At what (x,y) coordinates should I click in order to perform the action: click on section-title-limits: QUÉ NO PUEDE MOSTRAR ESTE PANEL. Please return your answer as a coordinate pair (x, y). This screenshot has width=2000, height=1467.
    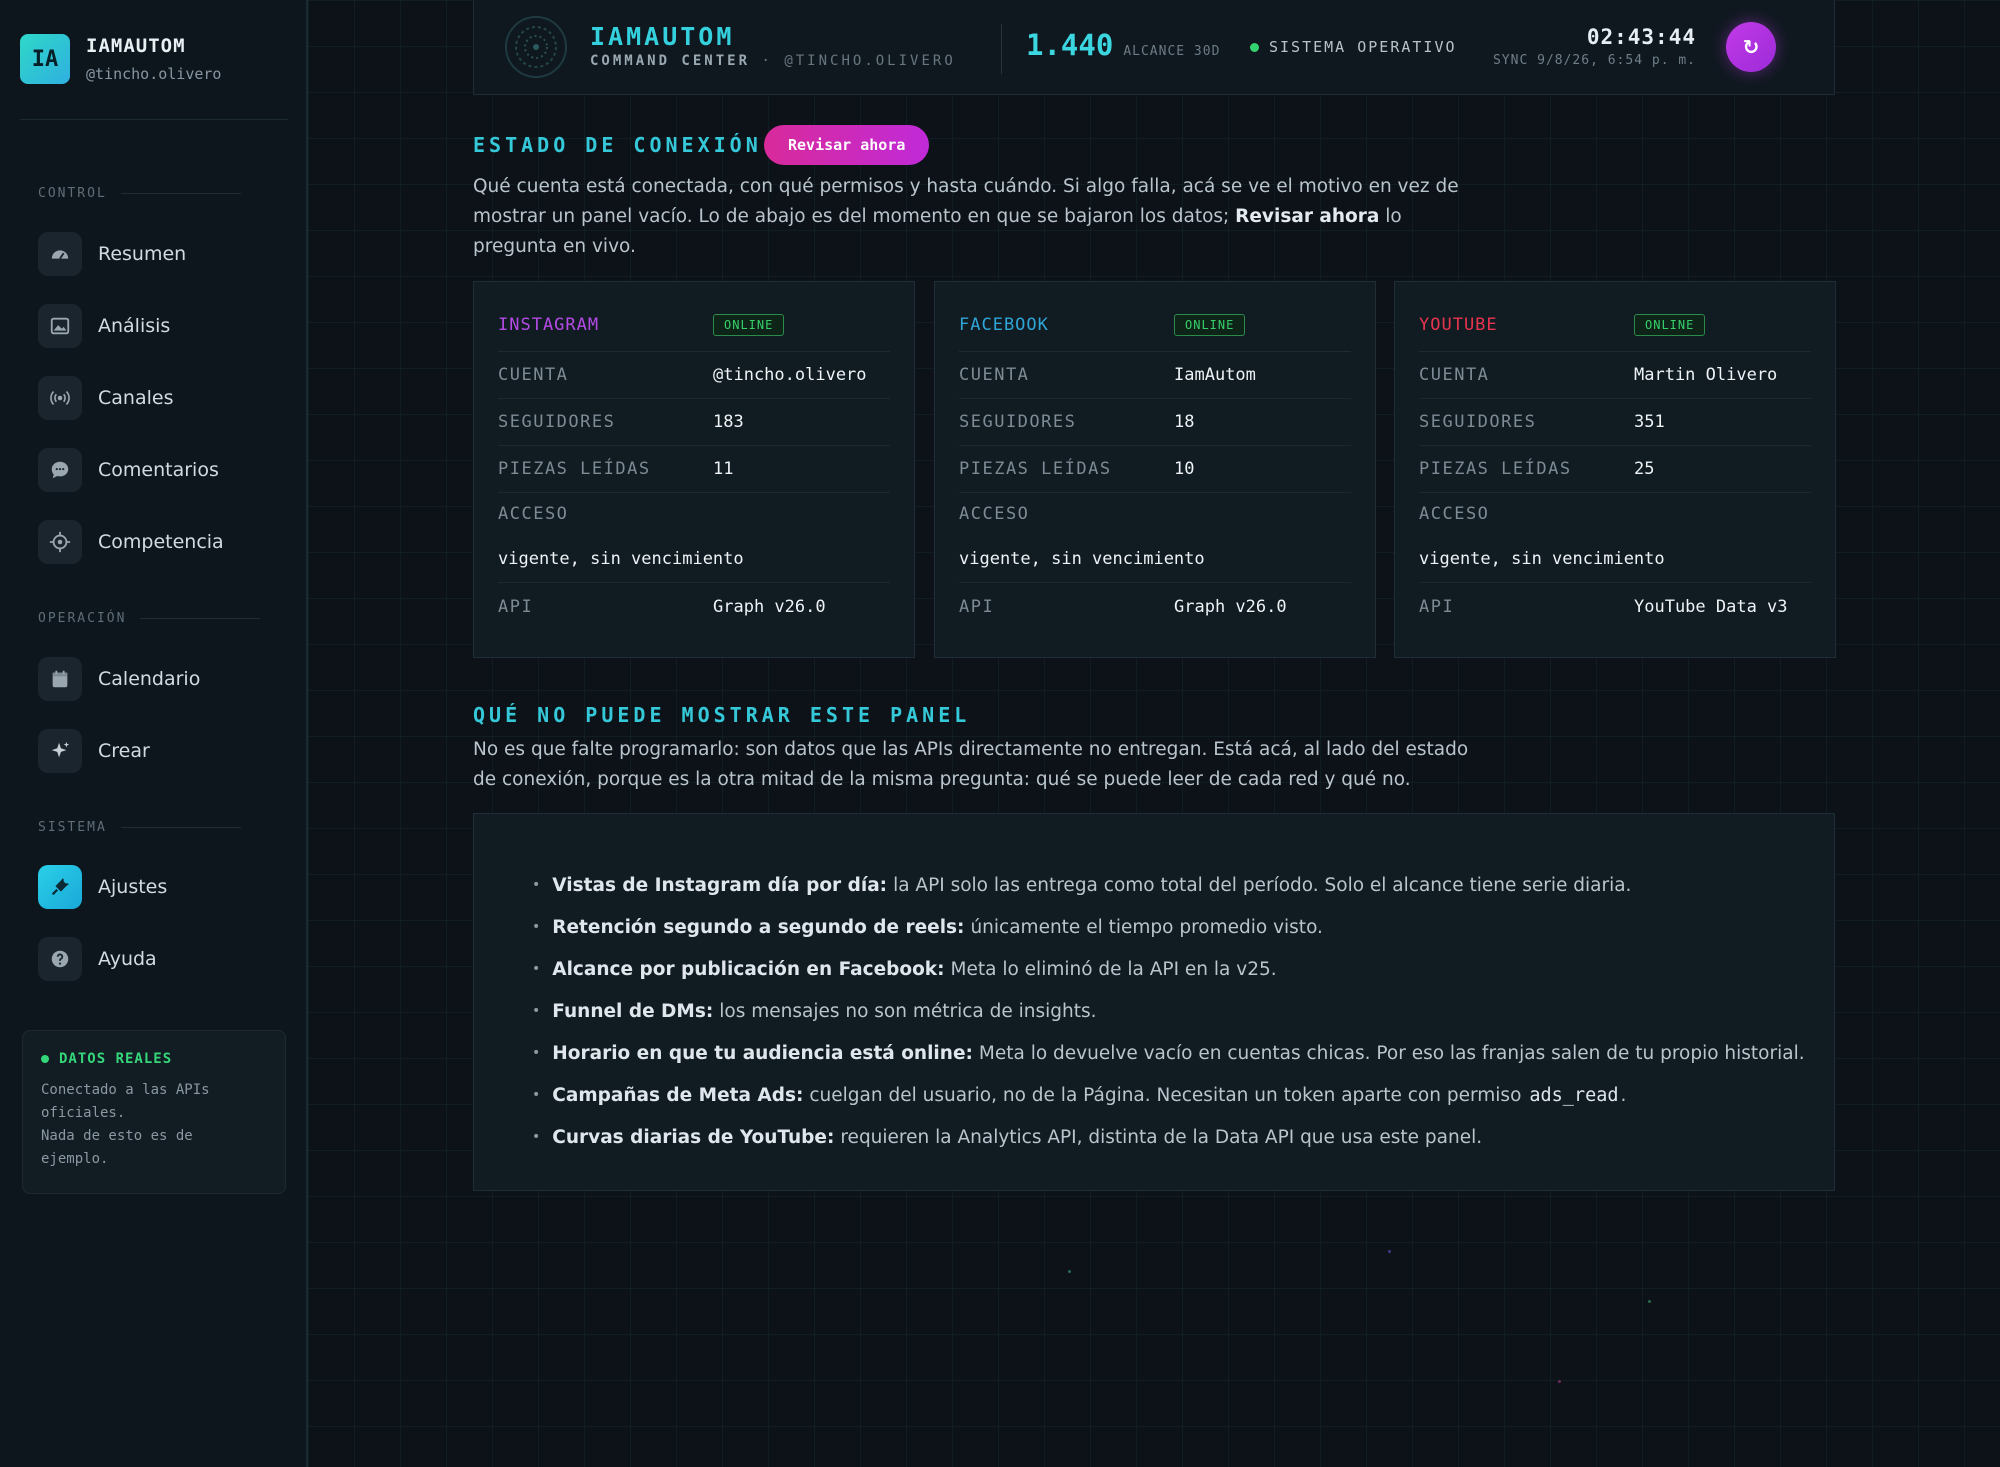
    Looking at the image, I should click on (722, 715).